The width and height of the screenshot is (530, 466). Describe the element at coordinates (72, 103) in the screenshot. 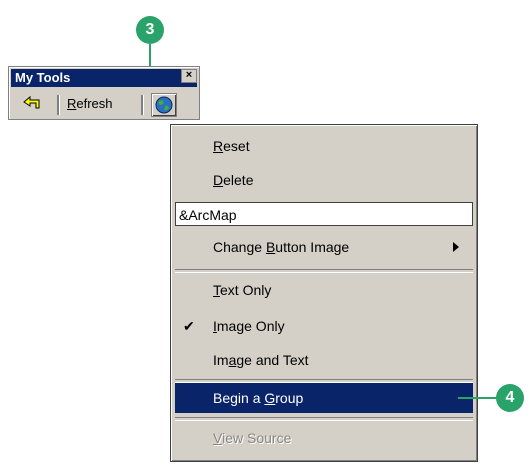

I see `refresh-mnemonic: R` at that location.